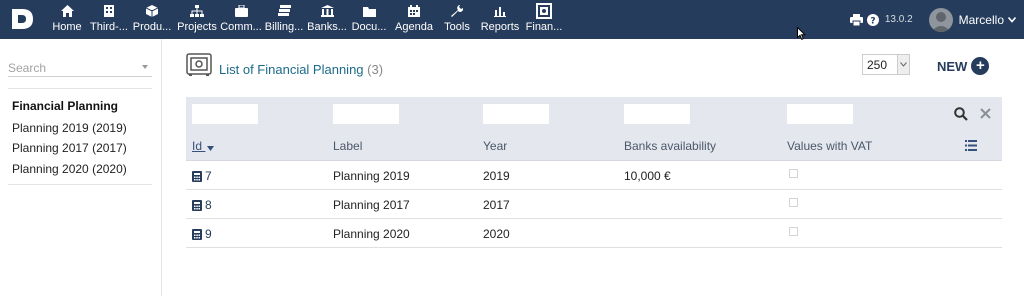 The width and height of the screenshot is (1024, 296). Describe the element at coordinates (961, 114) in the screenshot. I see `search-icon` at that location.